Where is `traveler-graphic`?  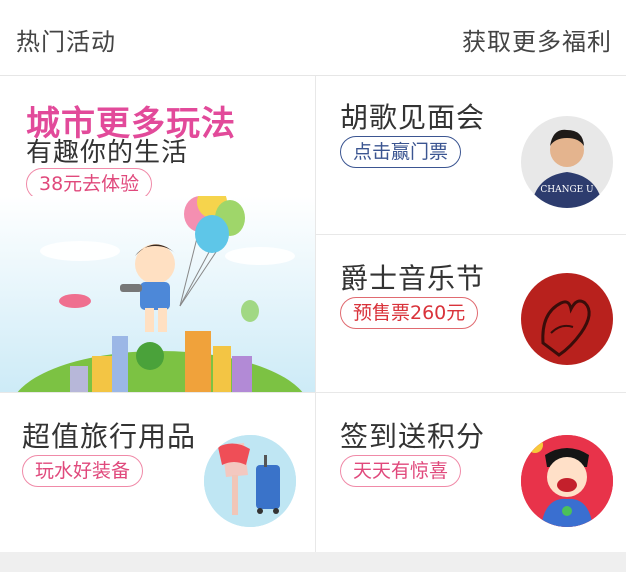
traveler-graphic is located at coordinates (250, 481).